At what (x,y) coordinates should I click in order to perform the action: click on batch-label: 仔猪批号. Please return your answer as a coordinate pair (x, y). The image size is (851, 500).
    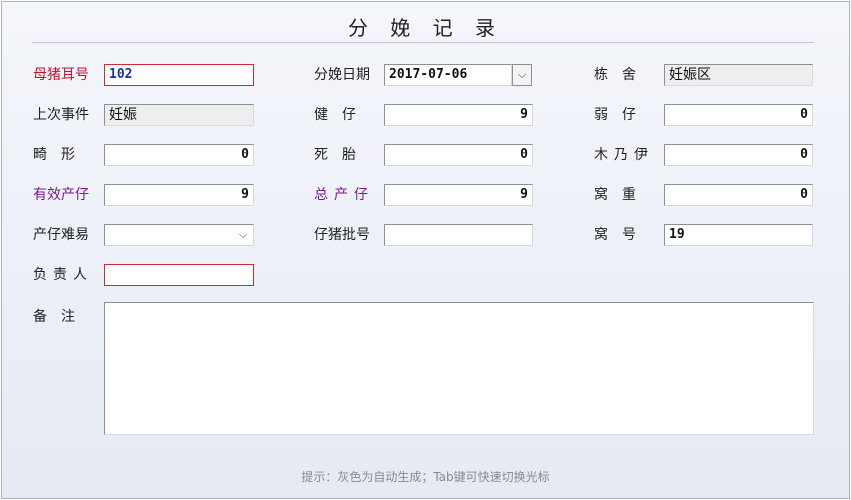
    Looking at the image, I should click on (342, 235).